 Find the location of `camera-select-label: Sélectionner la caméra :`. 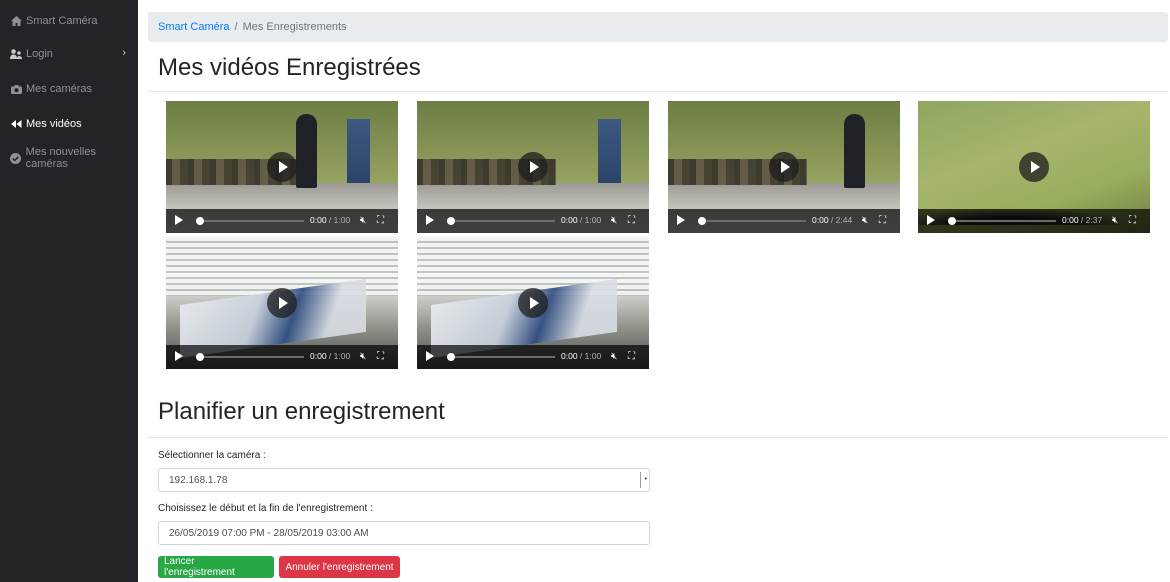

camera-select-label: Sélectionner la caméra : is located at coordinates (212, 455).